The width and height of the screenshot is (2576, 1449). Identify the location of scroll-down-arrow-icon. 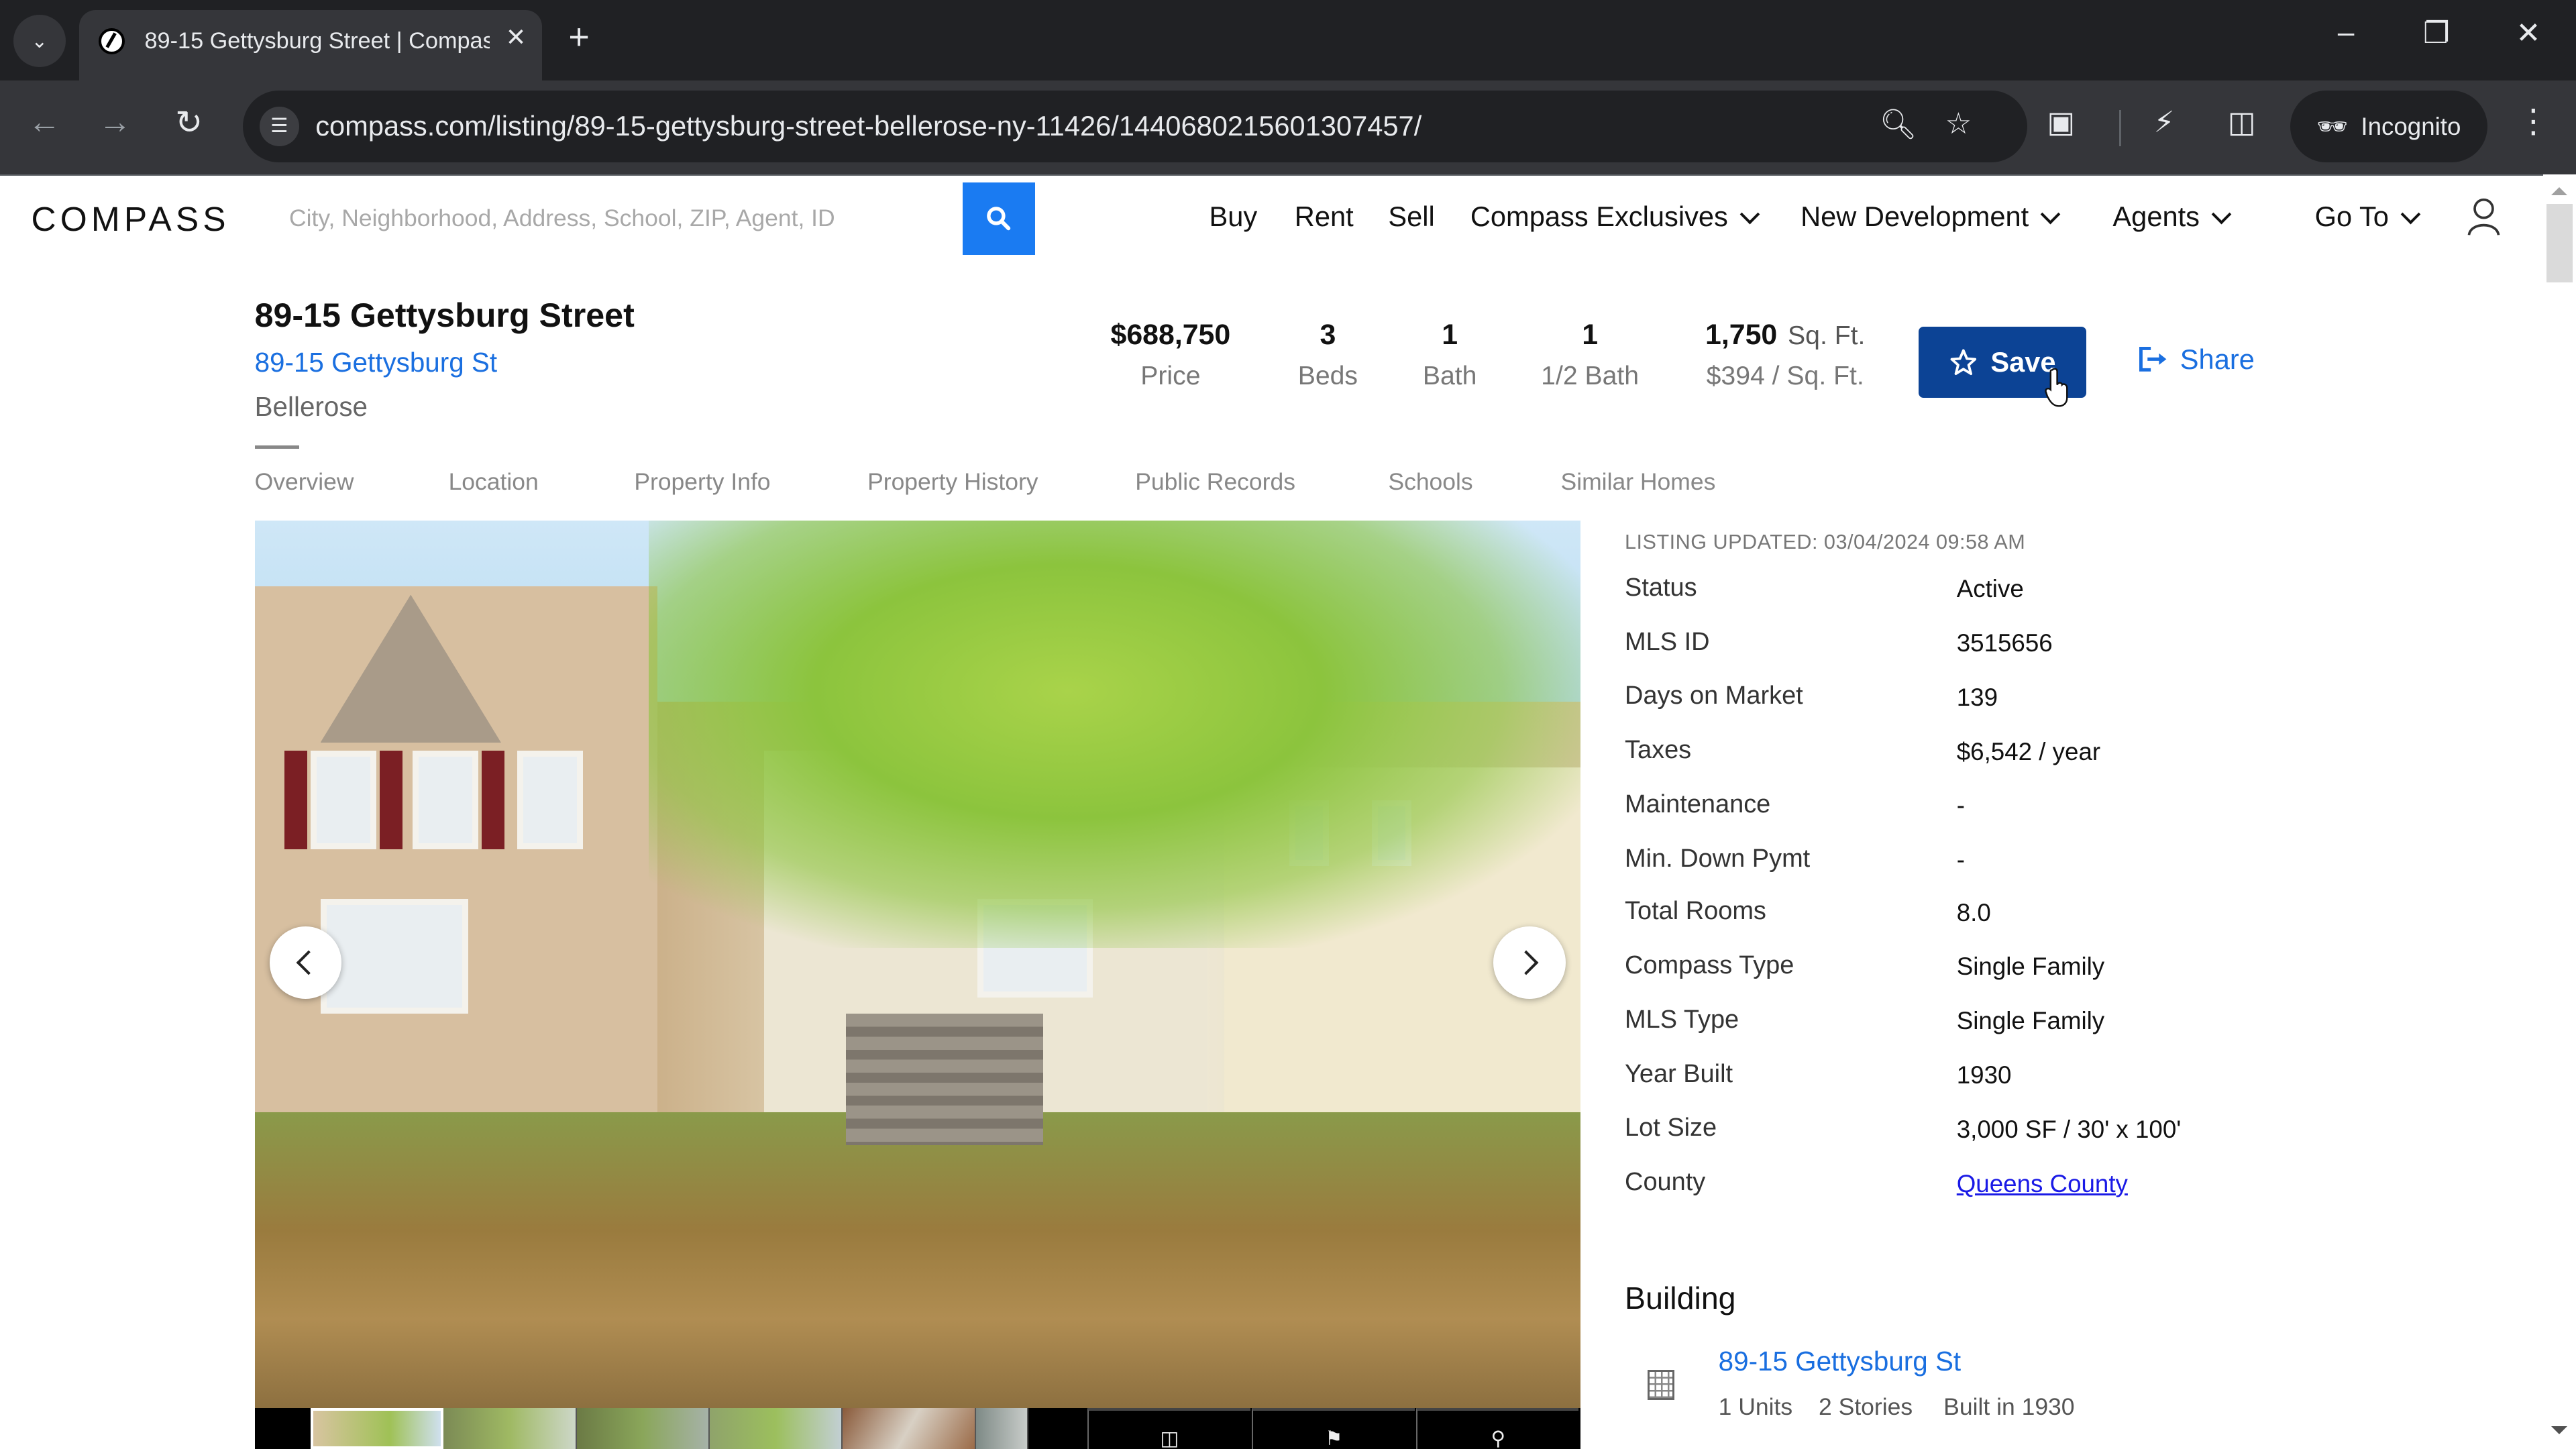
(2559, 1430).